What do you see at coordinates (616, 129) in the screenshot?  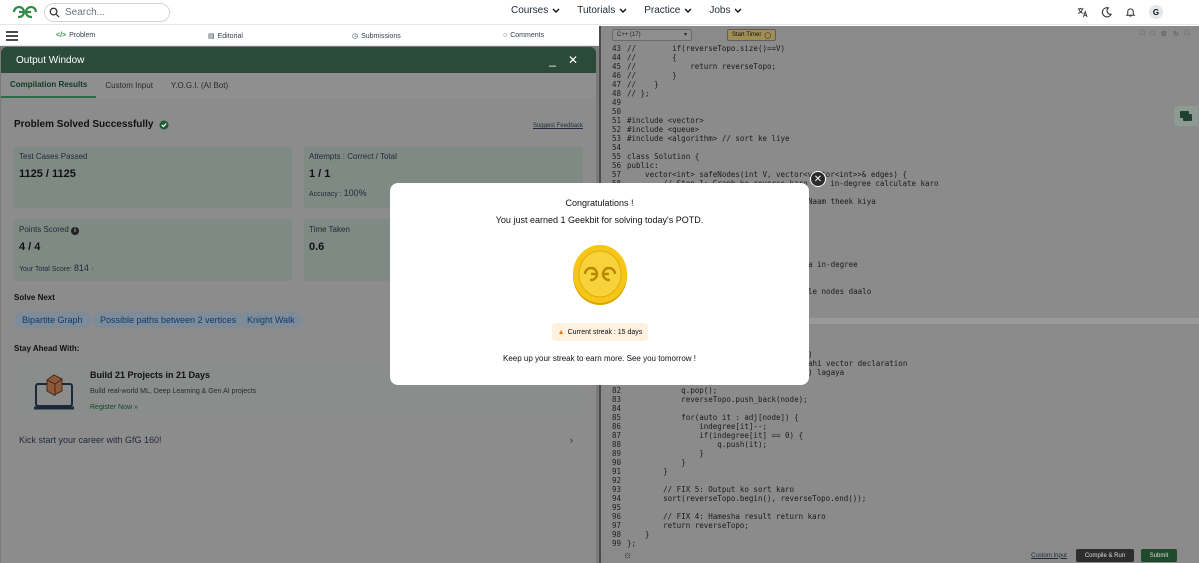 I see `line-number: 52` at bounding box center [616, 129].